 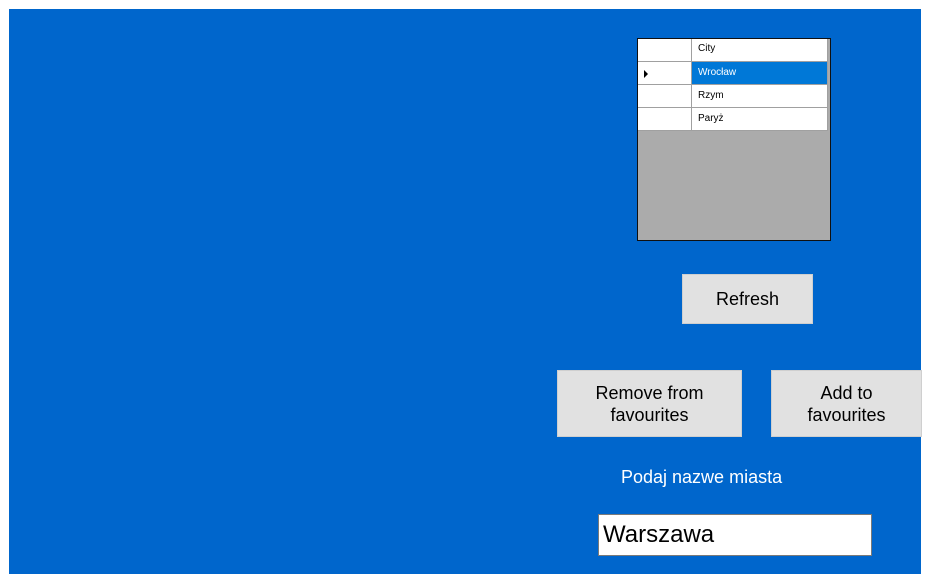 I want to click on current-row-icon, so click(x=646, y=74).